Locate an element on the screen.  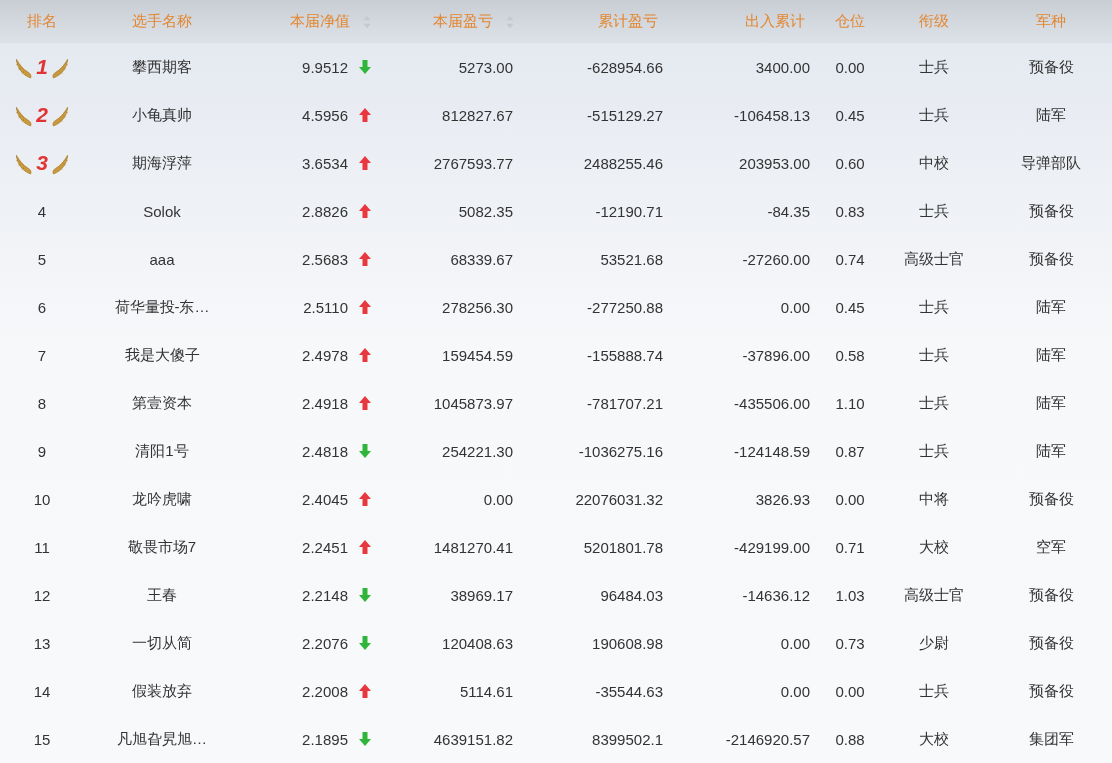
position-ratio: 0.73 is located at coordinates (850, 643).